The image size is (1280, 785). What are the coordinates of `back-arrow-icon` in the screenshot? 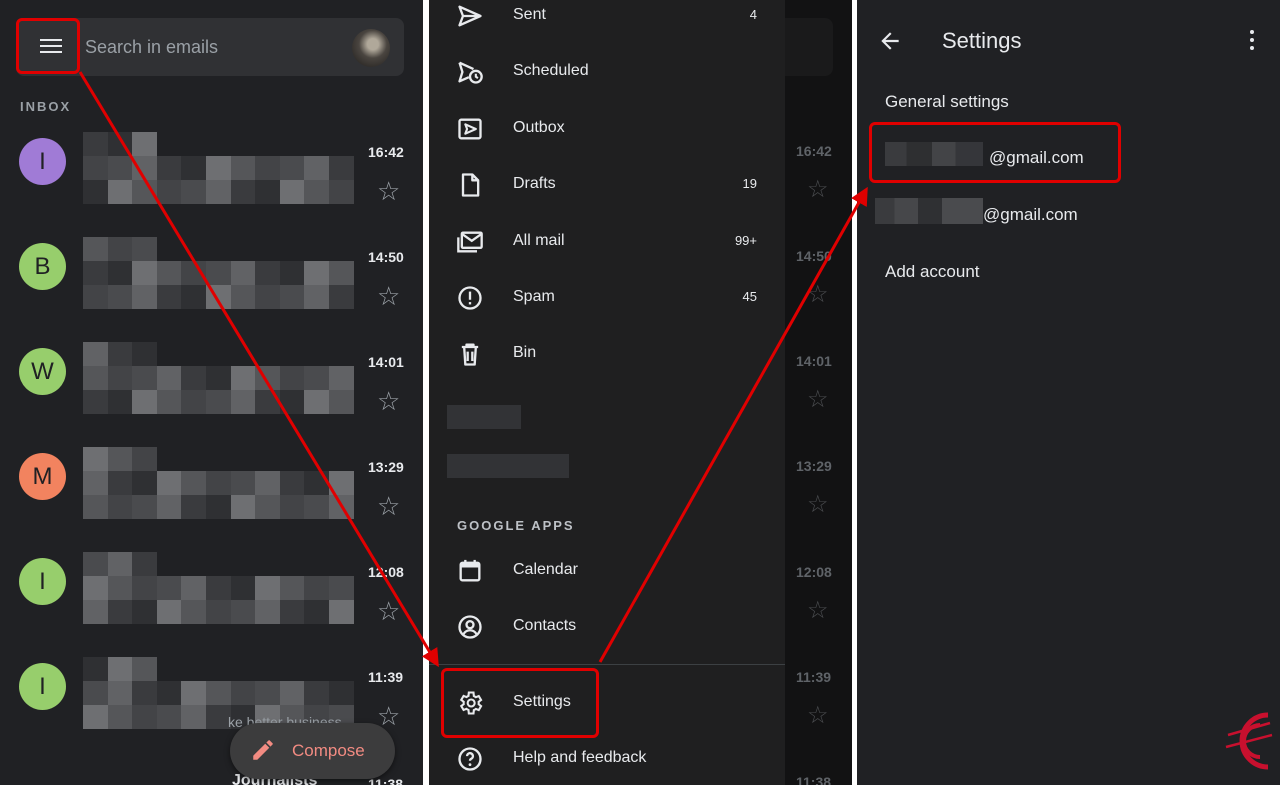 It's located at (890, 41).